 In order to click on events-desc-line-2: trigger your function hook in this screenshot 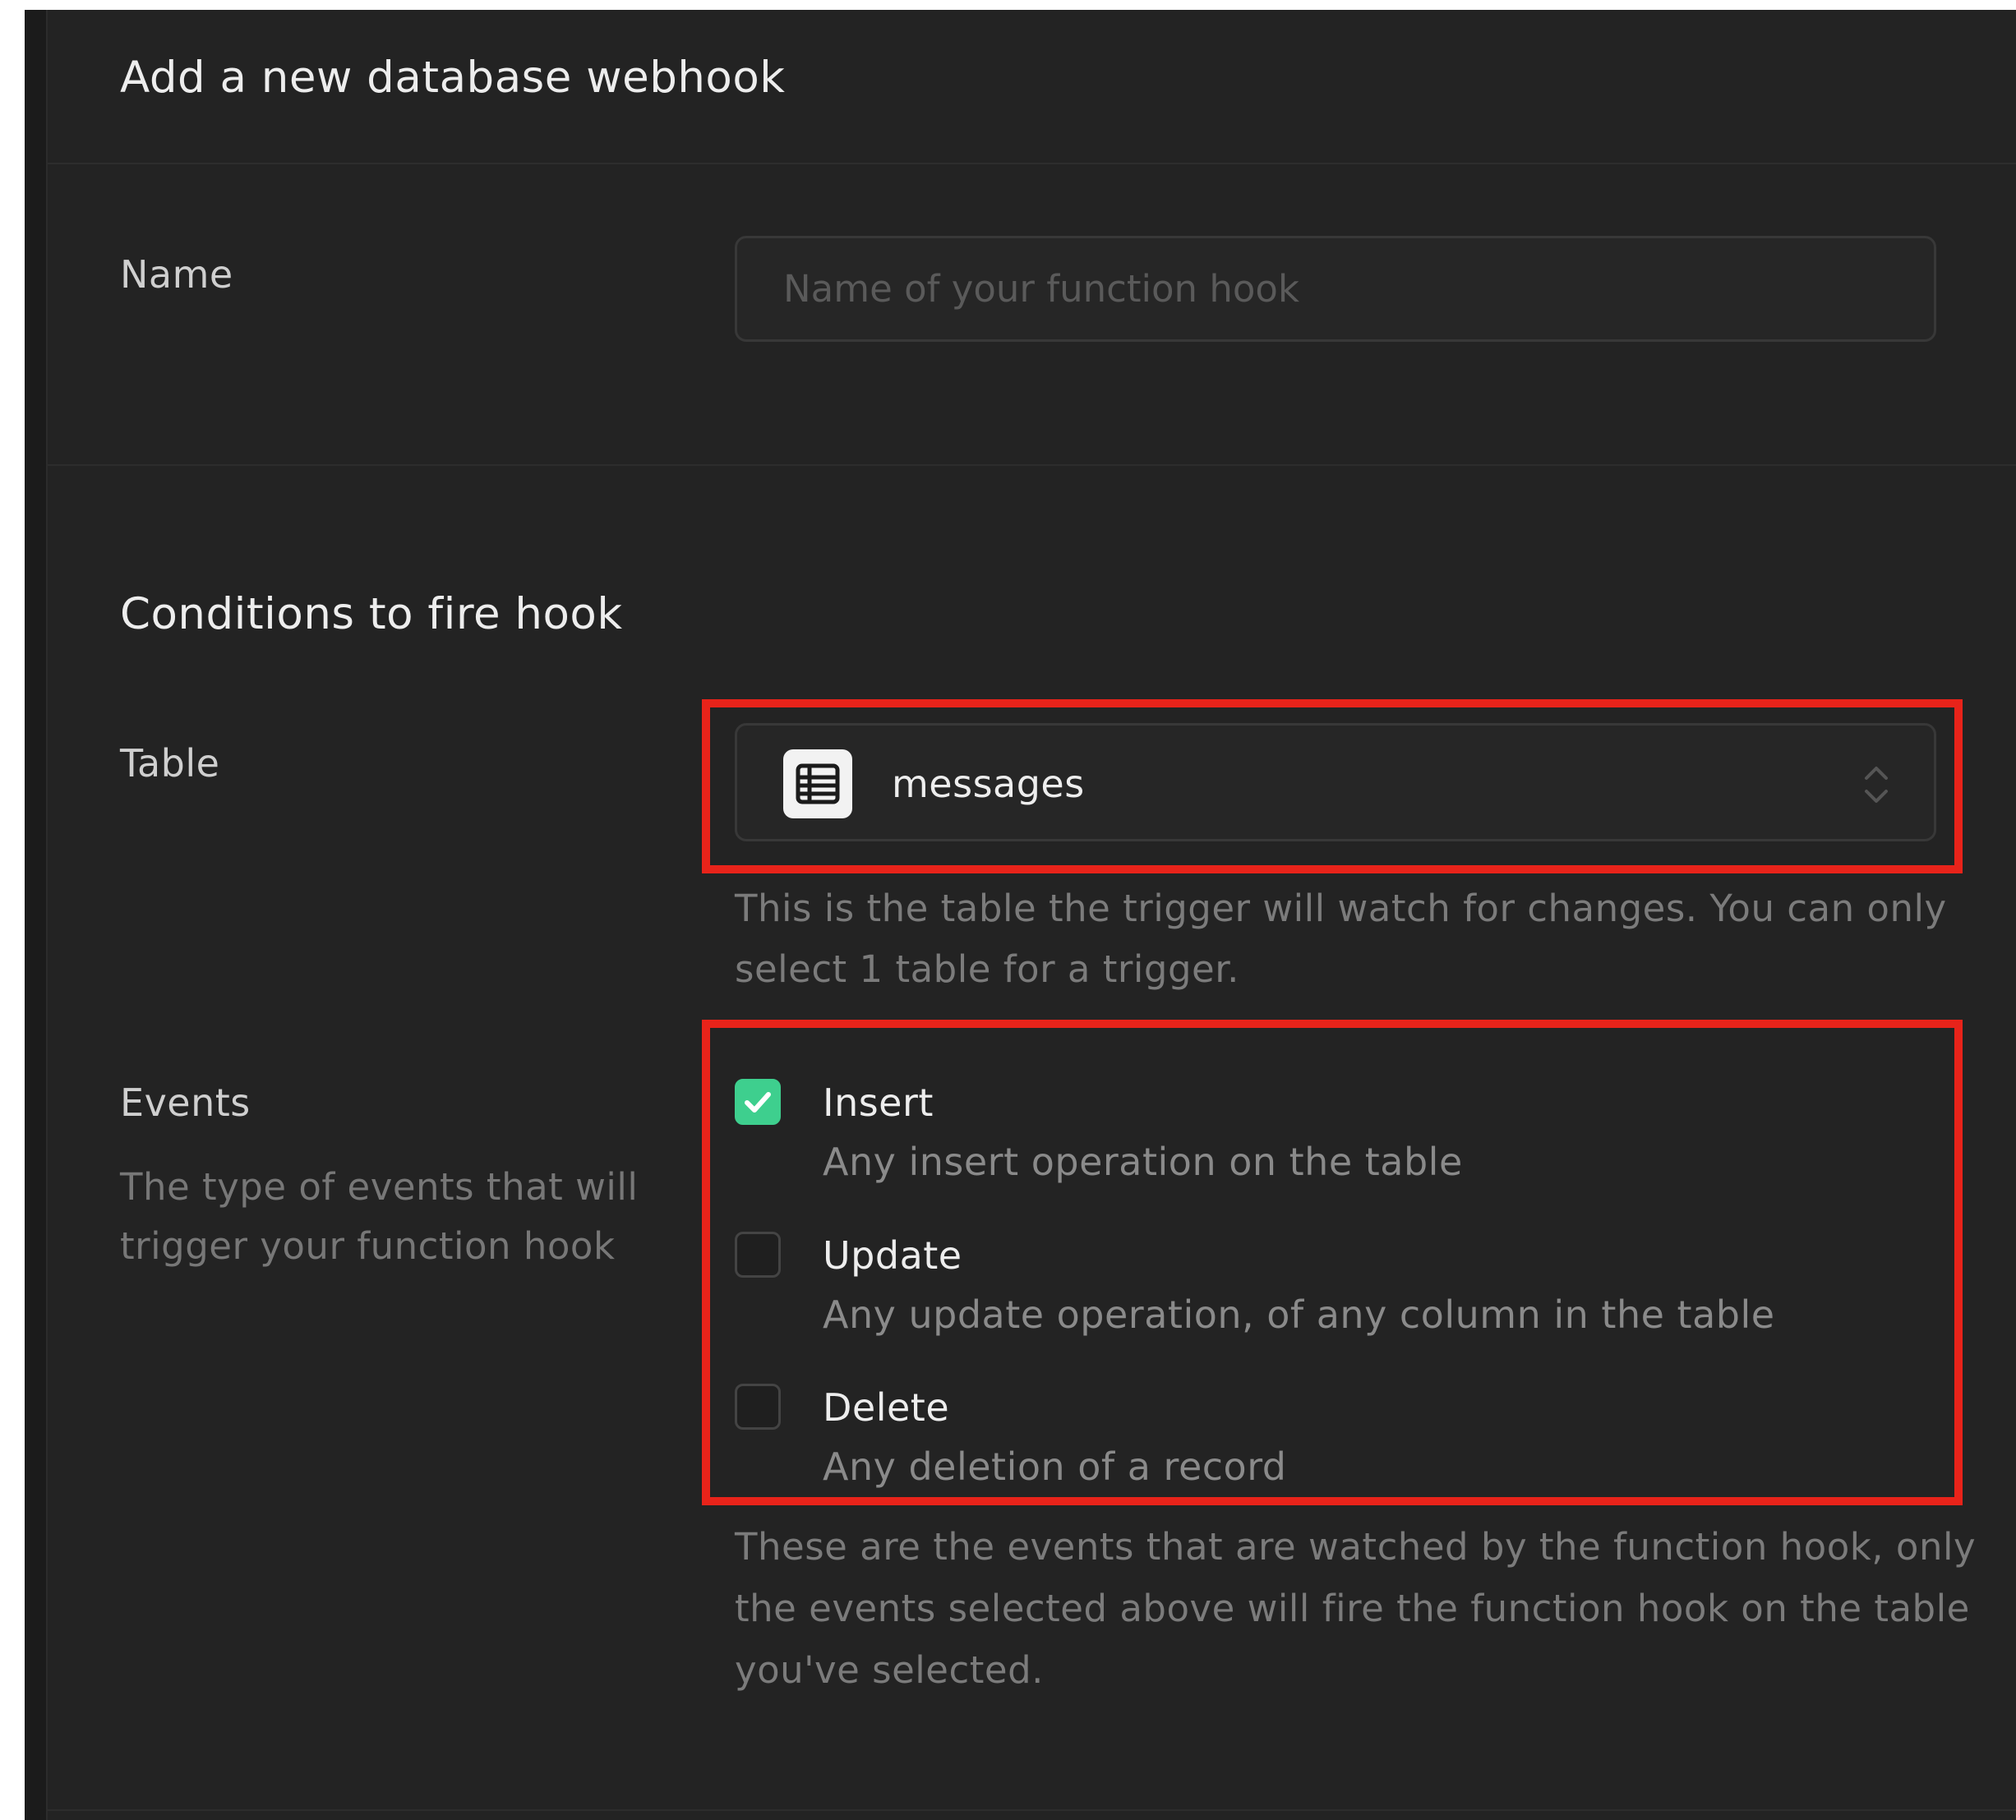, I will do `click(368, 1246)`.